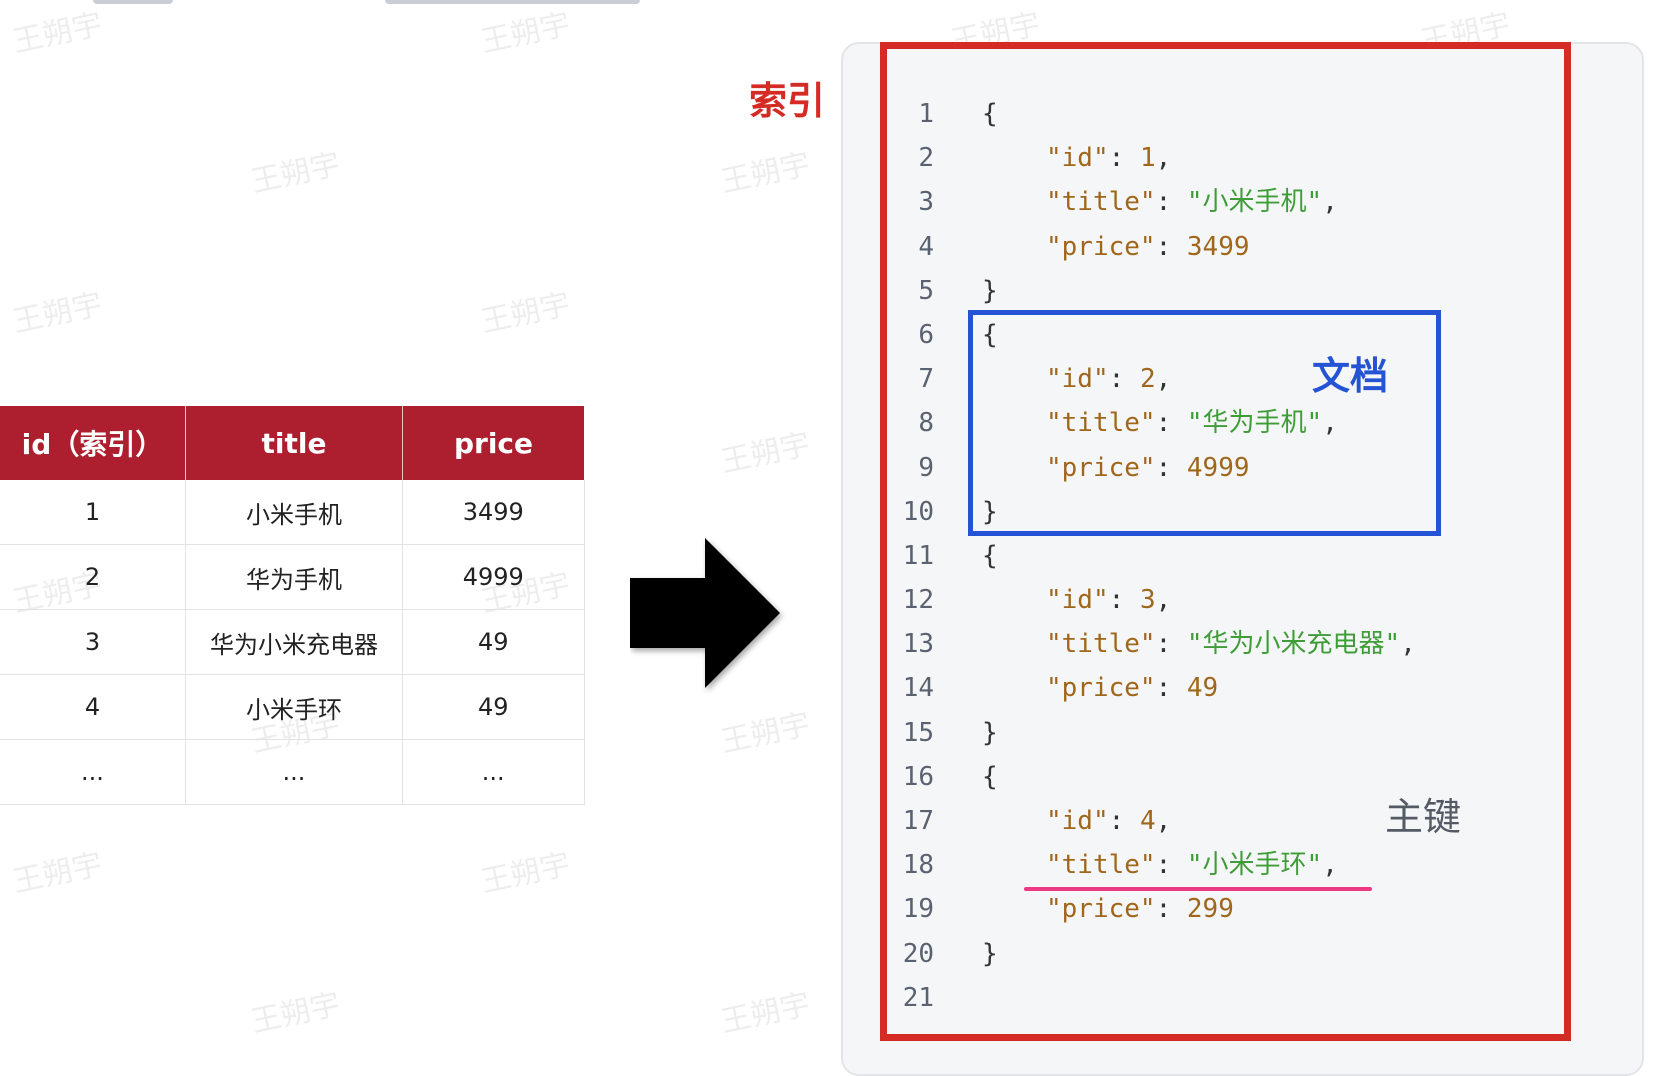 This screenshot has height=1076, width=1656. I want to click on table-row: 2 华为手机 4999, so click(292, 577).